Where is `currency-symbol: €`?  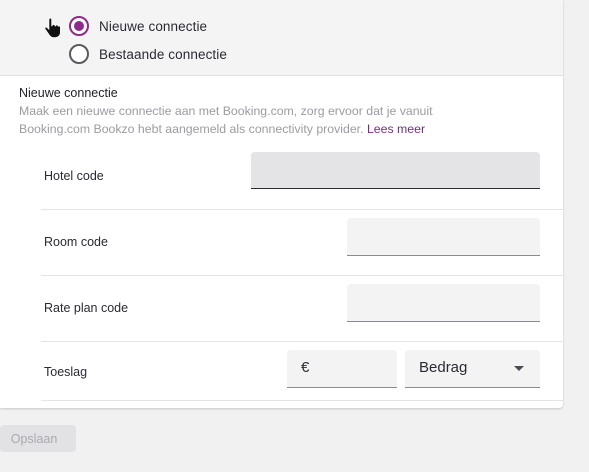 currency-symbol: € is located at coordinates (305, 367).